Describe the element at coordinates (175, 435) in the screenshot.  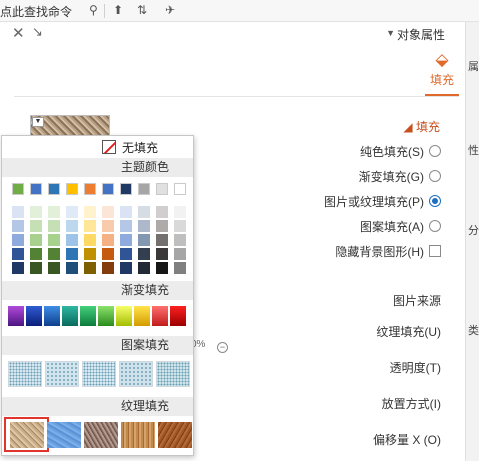
I see `texture-swatch-brown-marble` at that location.